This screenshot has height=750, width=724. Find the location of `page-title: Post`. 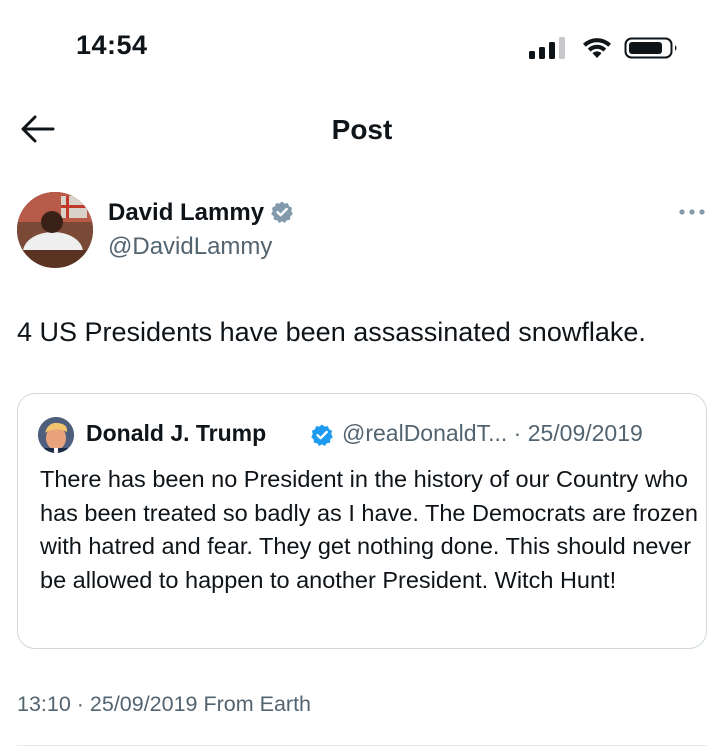

page-title: Post is located at coordinates (362, 129).